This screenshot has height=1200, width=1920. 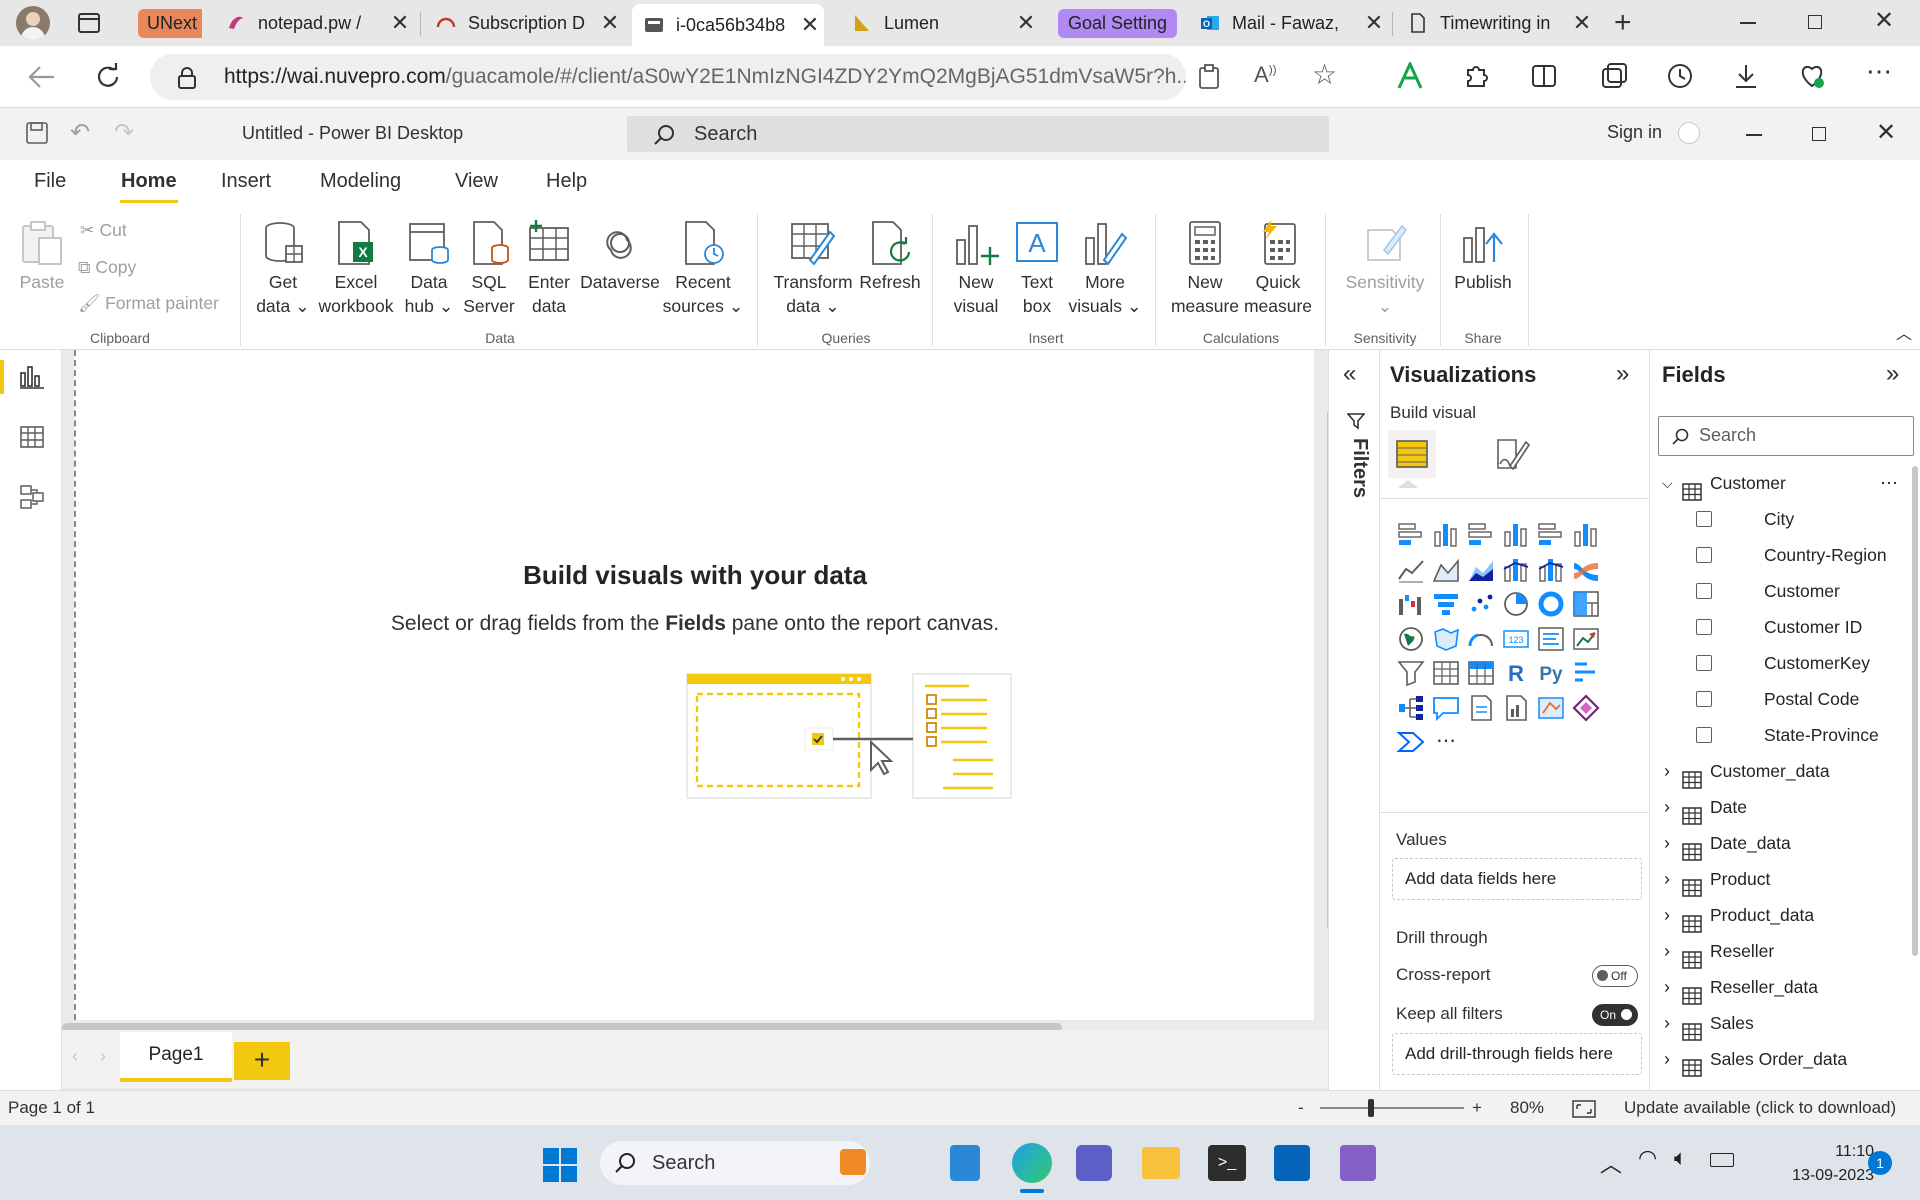 I want to click on field-column: CustomerKey, so click(x=1785, y=663).